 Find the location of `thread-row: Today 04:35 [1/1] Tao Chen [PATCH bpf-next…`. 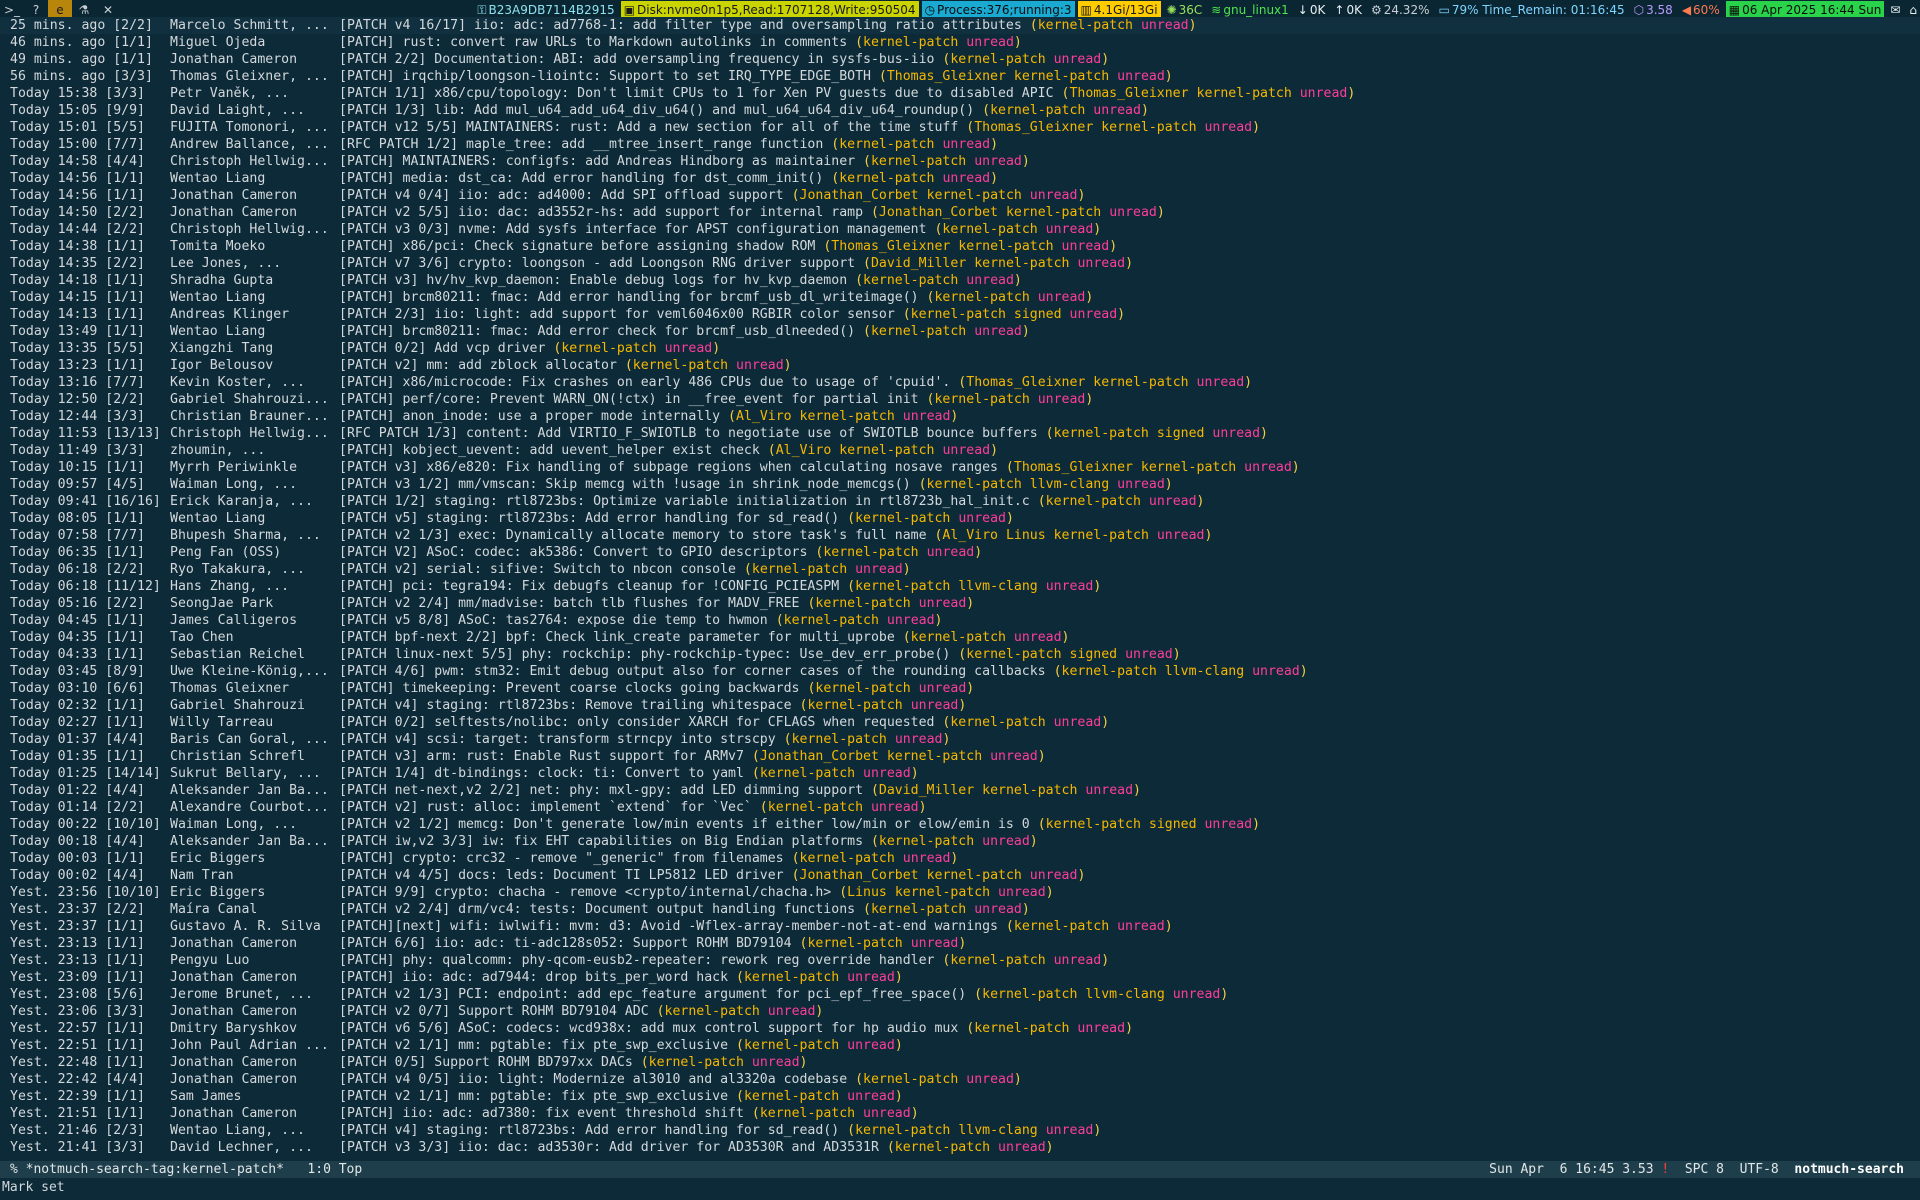

thread-row: Today 04:35 [1/1] Tao Chen [PATCH bpf-next… is located at coordinates (960, 637).